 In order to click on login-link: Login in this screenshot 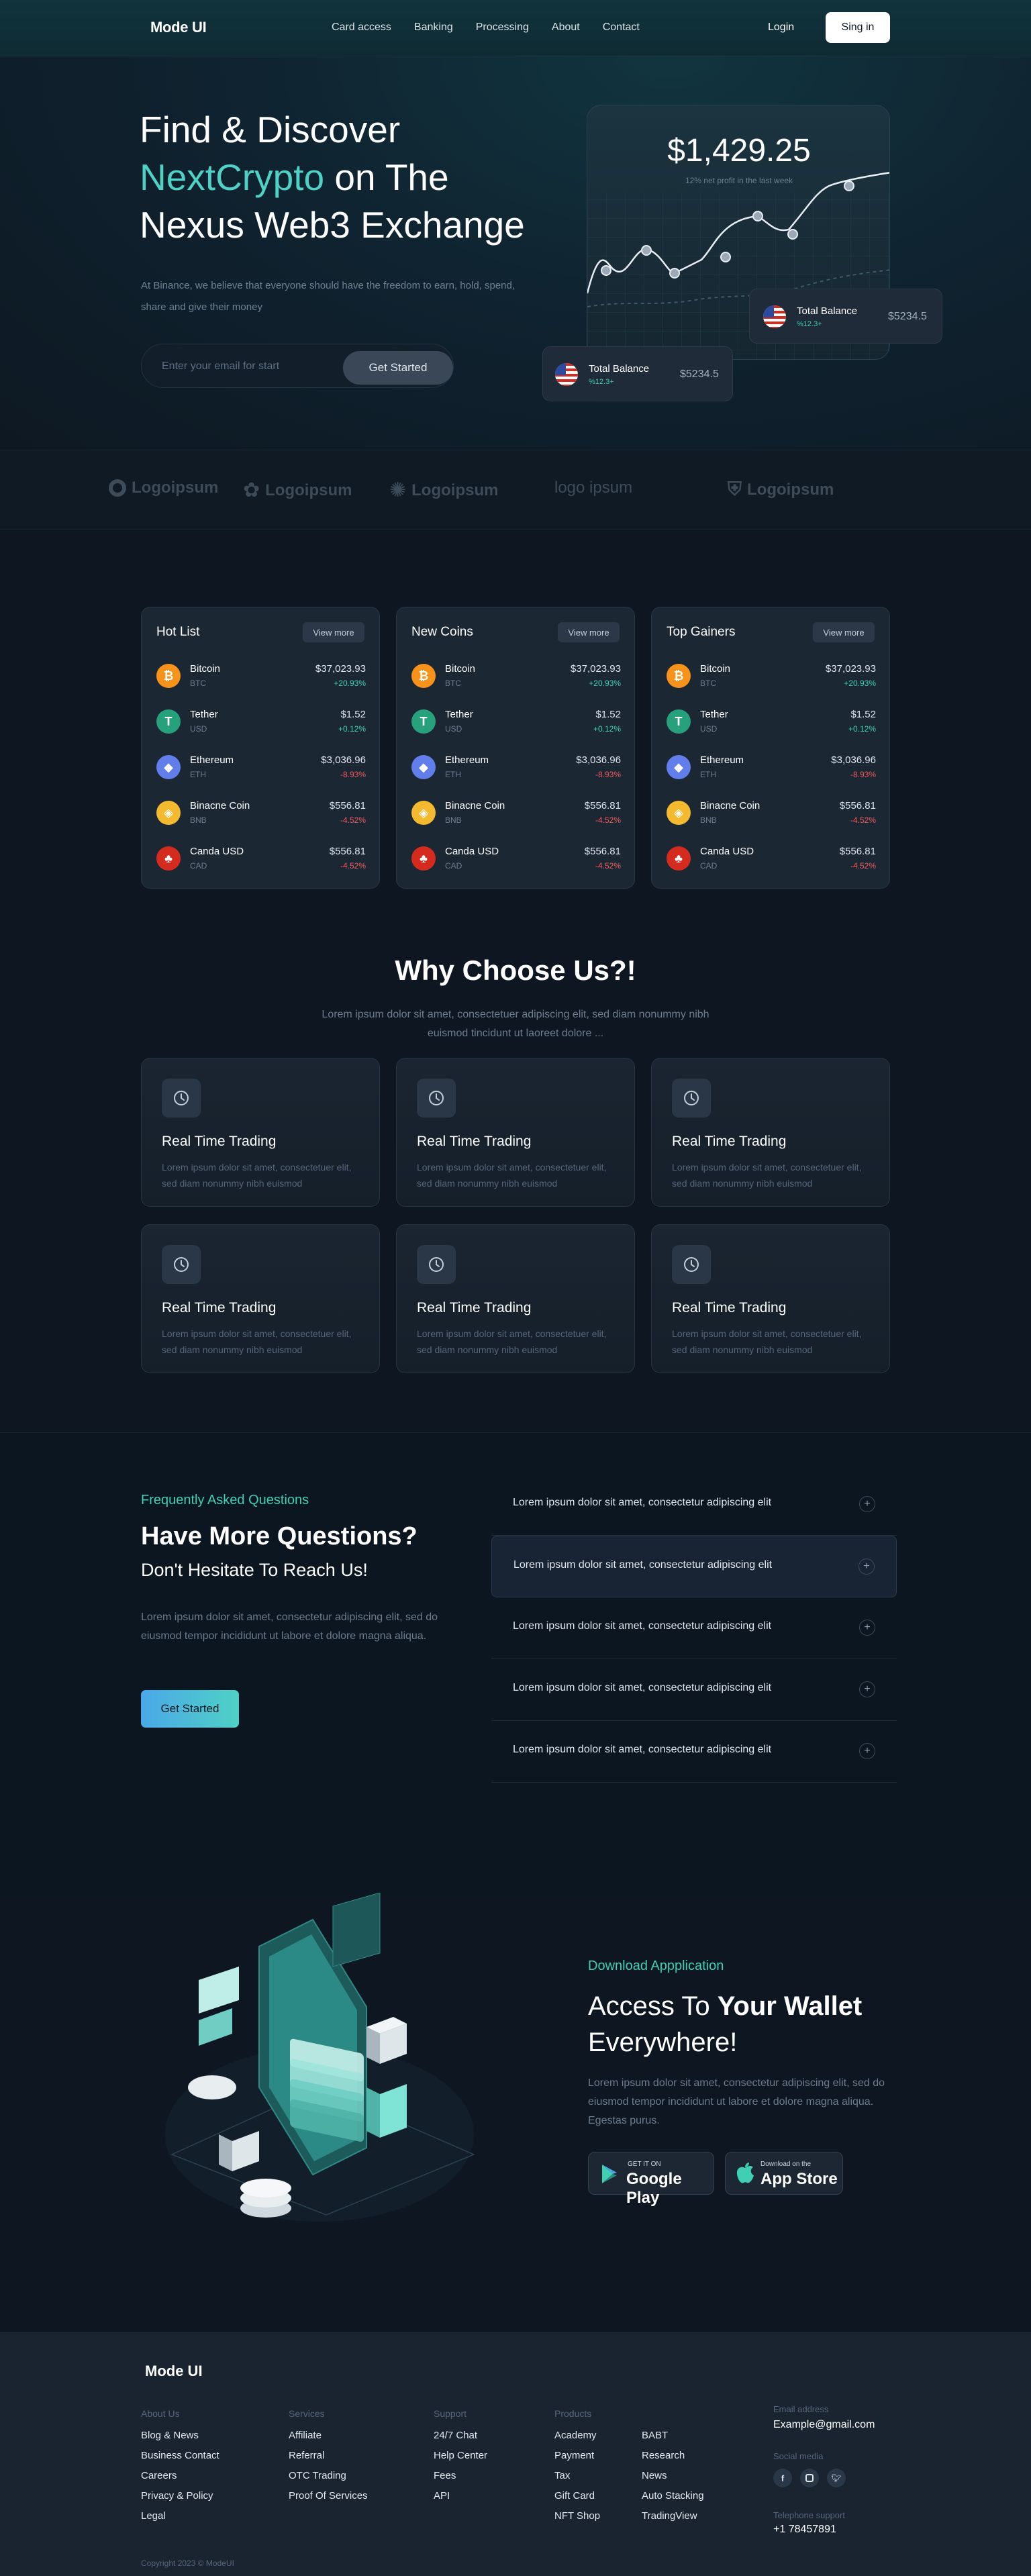, I will do `click(781, 27)`.